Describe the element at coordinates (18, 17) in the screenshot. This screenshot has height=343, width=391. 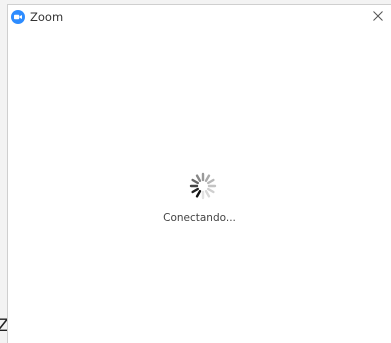
I see `zoom-logo-icon` at that location.